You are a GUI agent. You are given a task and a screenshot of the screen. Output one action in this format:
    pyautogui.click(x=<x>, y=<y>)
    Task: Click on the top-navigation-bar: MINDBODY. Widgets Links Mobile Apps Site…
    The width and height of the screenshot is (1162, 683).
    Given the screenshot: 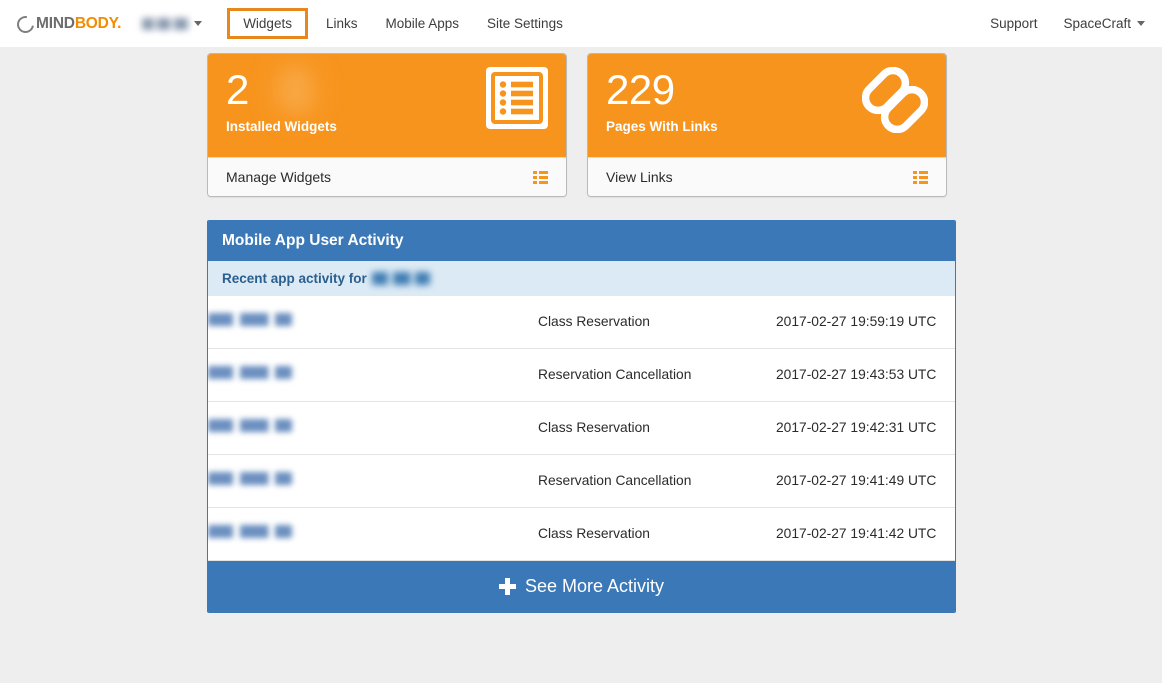 What is the action you would take?
    pyautogui.click(x=581, y=23)
    